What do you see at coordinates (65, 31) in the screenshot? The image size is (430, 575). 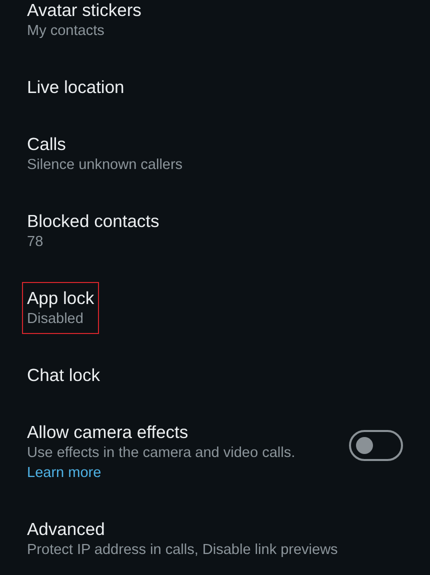 I see `setting-subtitle: My contacts` at bounding box center [65, 31].